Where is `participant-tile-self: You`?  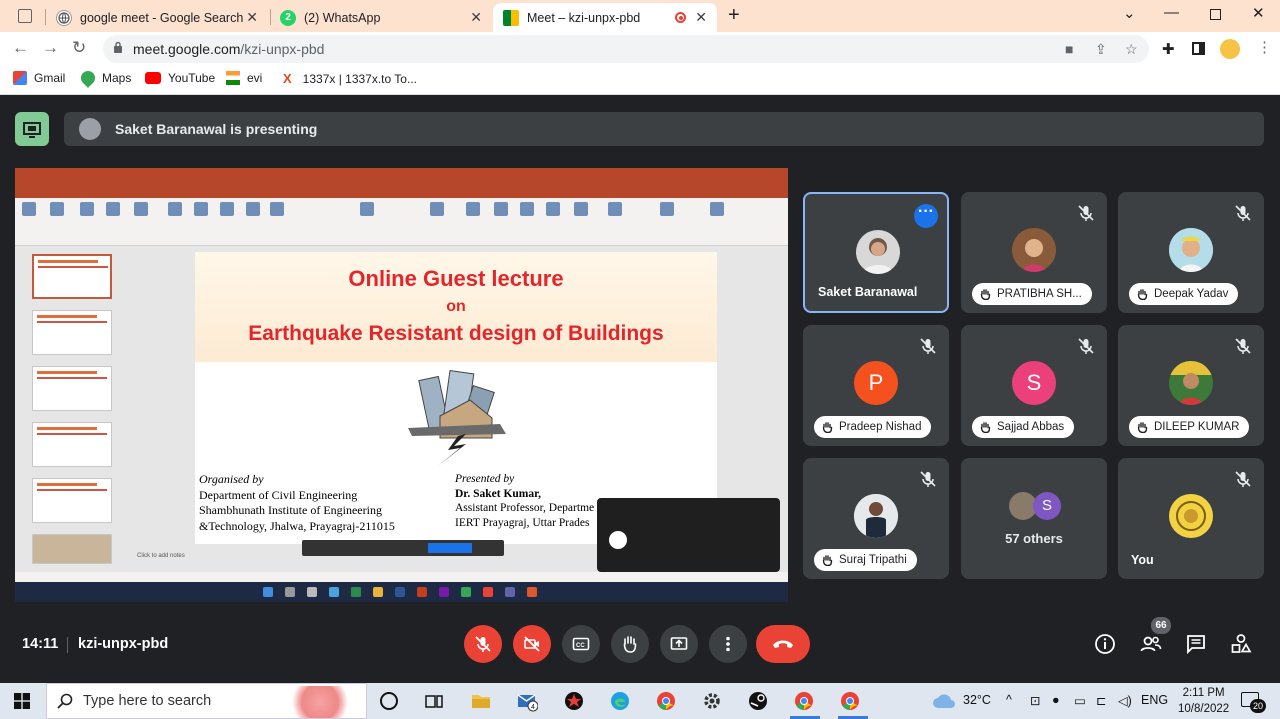
participant-tile-self: You is located at coordinates (1191, 518).